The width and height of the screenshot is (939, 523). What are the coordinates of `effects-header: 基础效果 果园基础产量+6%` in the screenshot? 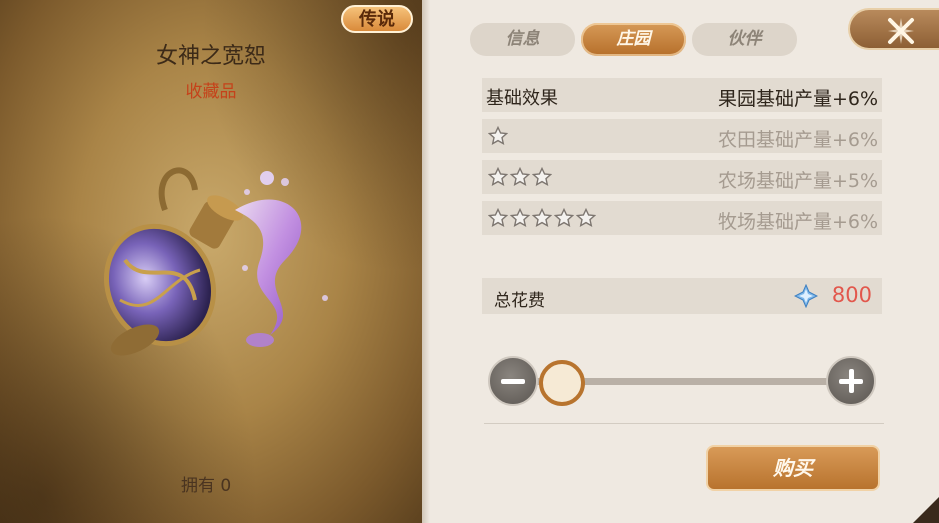 It's located at (682, 95).